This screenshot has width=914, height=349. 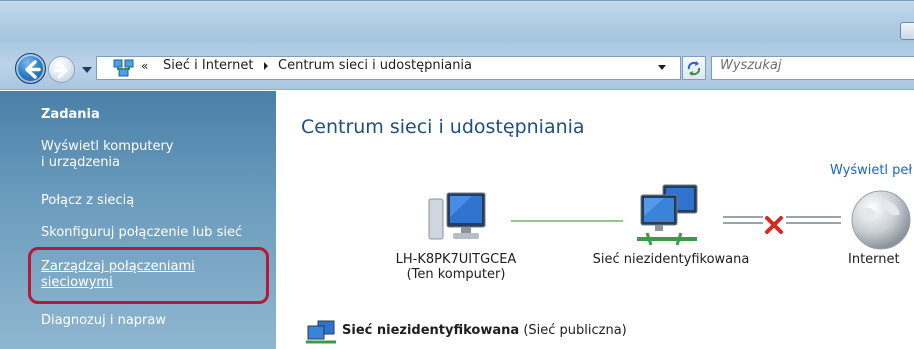 What do you see at coordinates (456, 259) in the screenshot?
I see `computer-name: LH-K8PK7UITGCEA` at bounding box center [456, 259].